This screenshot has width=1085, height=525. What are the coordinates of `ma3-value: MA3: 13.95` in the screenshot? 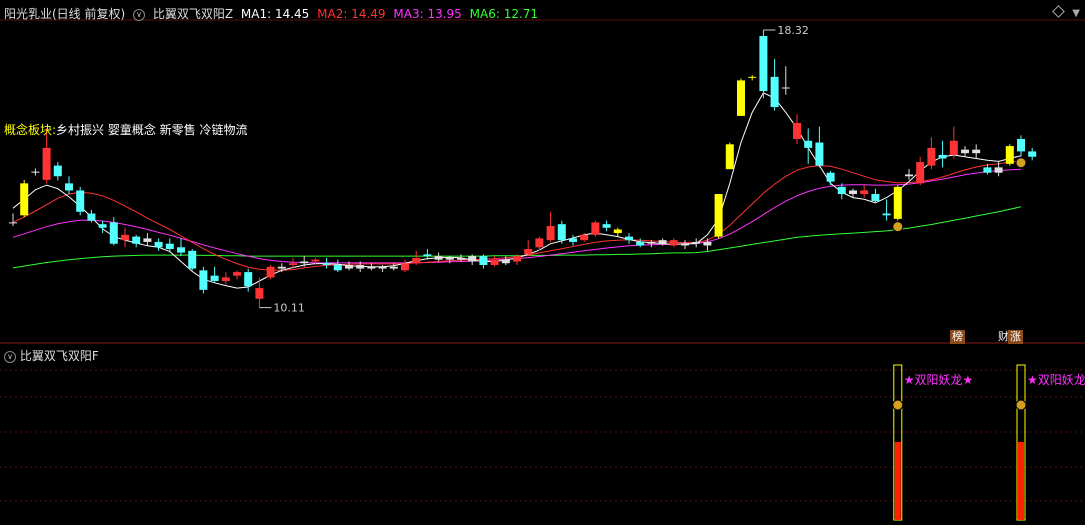 It's located at (427, 14).